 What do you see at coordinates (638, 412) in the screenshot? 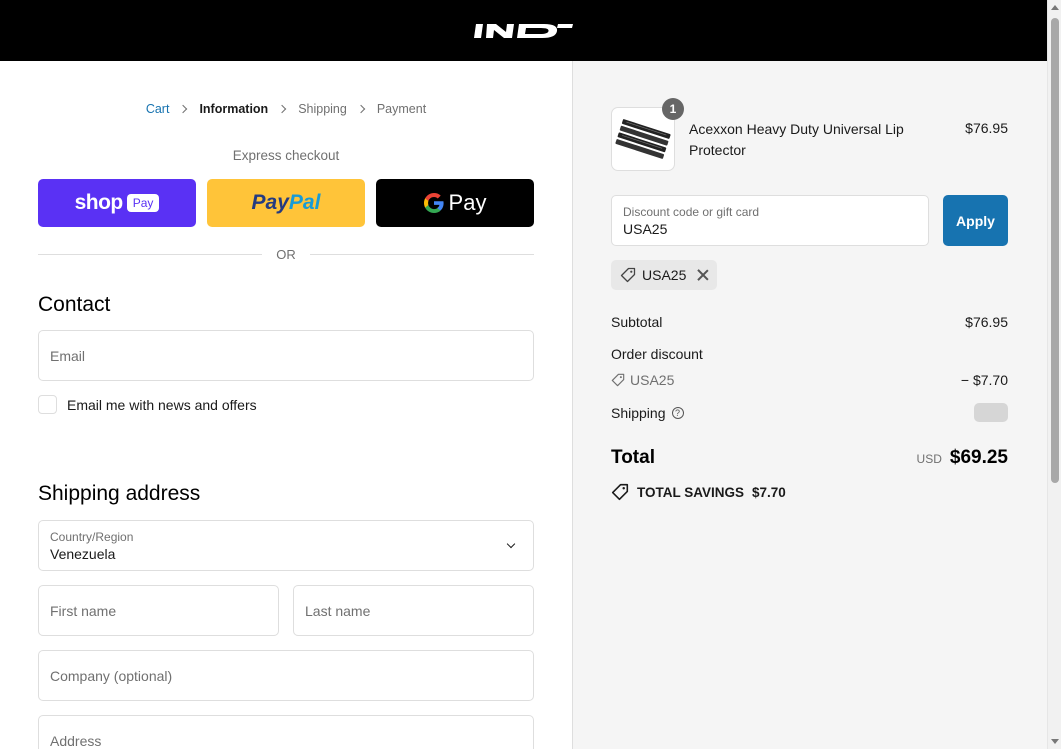
I see `shipping-label: Shipping` at bounding box center [638, 412].